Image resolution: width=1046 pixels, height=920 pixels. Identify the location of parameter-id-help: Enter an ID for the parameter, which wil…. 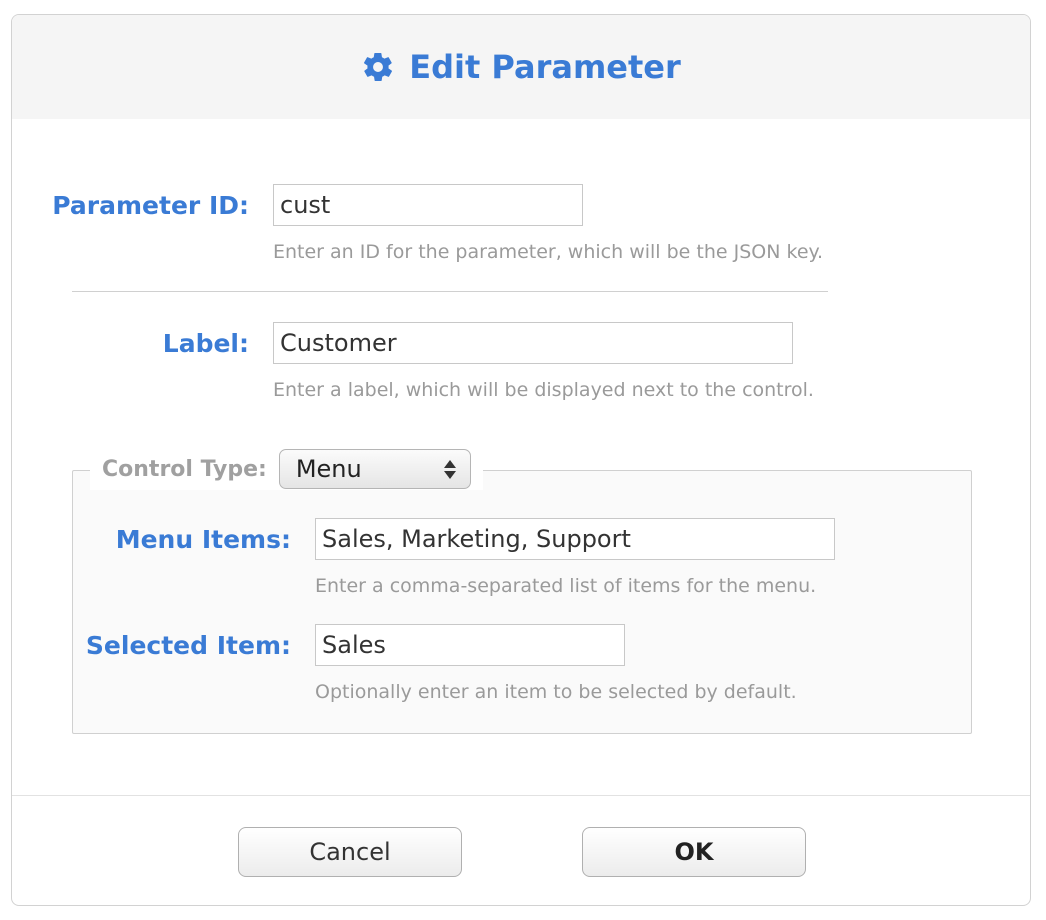
(548, 252).